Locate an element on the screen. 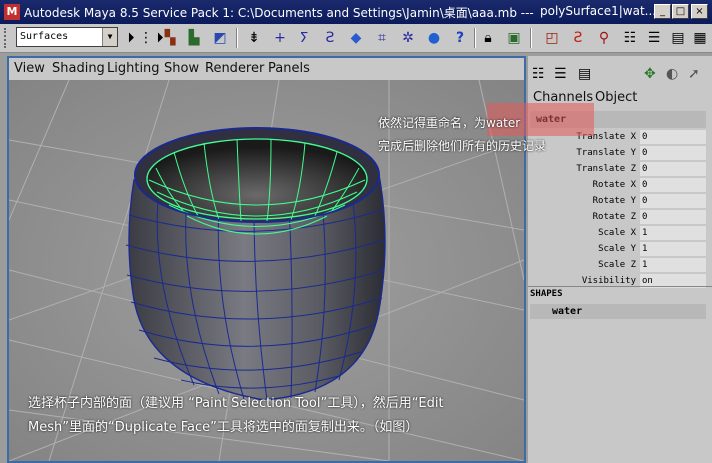  menu-lighting: Lighting is located at coordinates (133, 68).